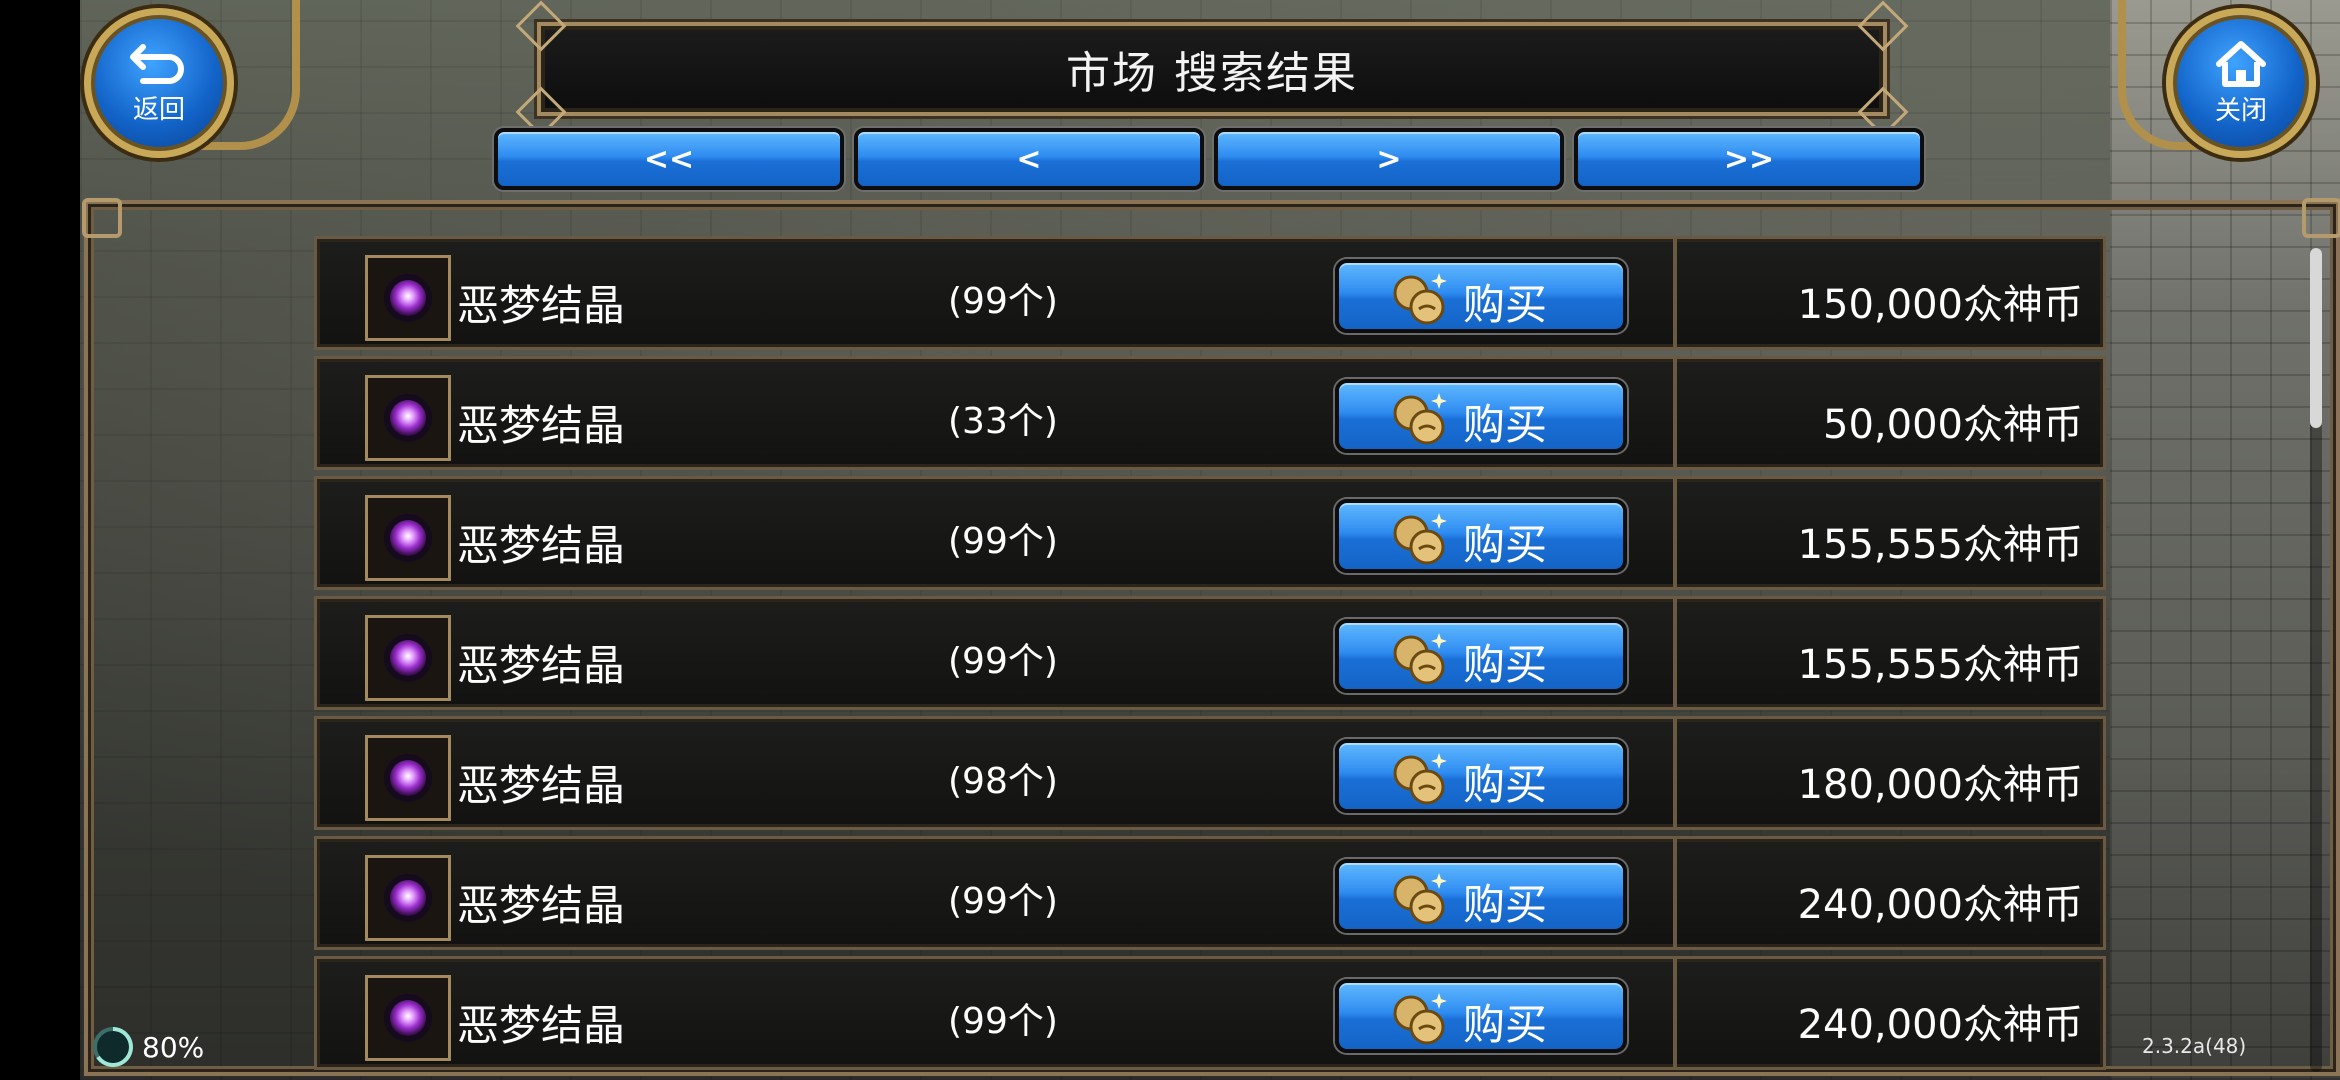 Image resolution: width=2340 pixels, height=1080 pixels. What do you see at coordinates (2241, 63) in the screenshot?
I see `home-icon` at bounding box center [2241, 63].